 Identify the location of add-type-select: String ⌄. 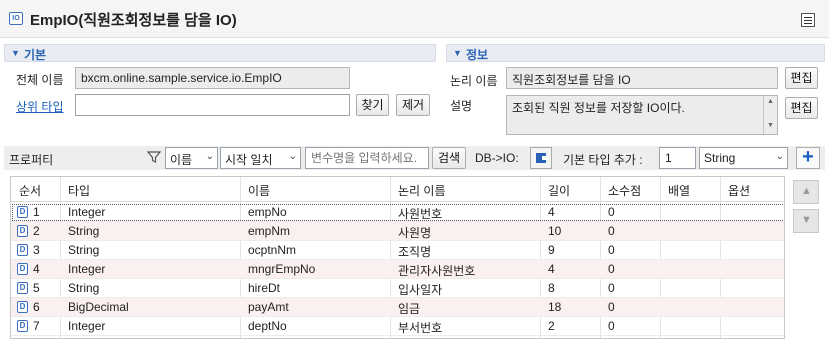
(743, 158).